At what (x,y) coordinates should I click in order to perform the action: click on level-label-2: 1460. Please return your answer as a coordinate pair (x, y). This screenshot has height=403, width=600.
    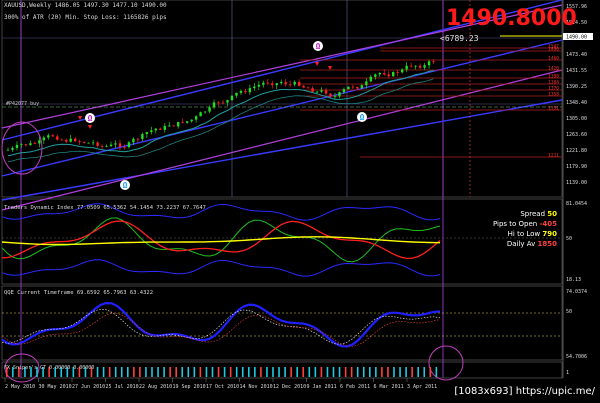
    Looking at the image, I should click on (553, 59).